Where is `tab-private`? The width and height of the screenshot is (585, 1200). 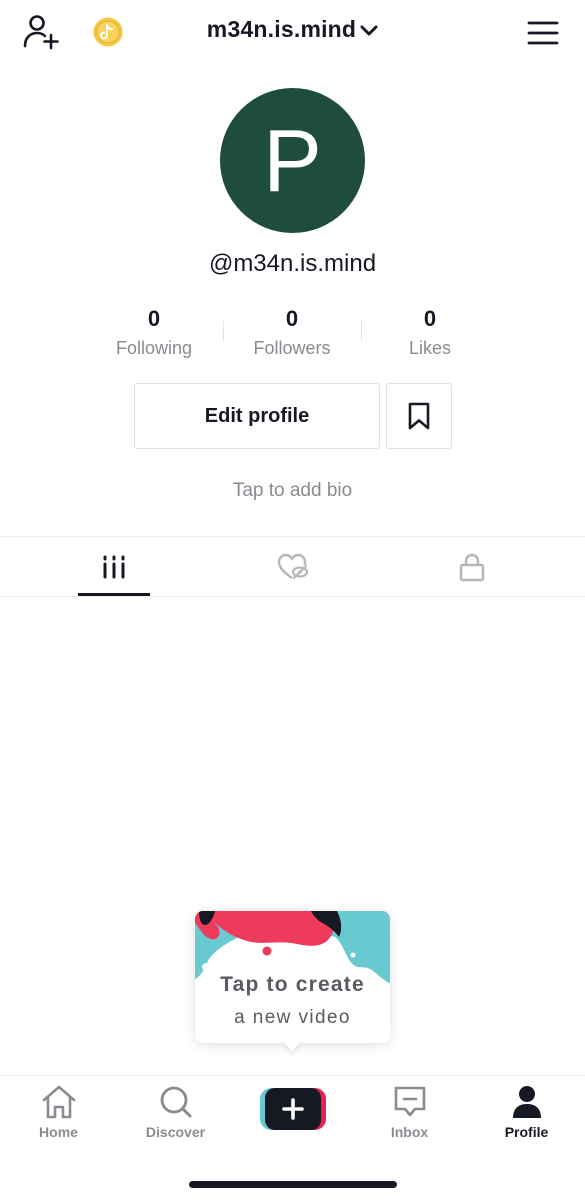 tab-private is located at coordinates (471, 566).